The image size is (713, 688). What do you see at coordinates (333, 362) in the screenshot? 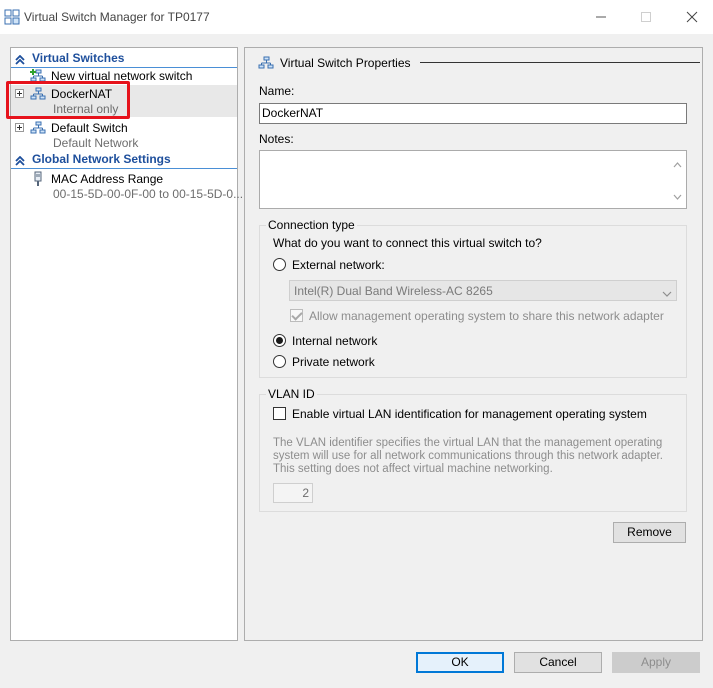
I see `private-network-label: Private network` at bounding box center [333, 362].